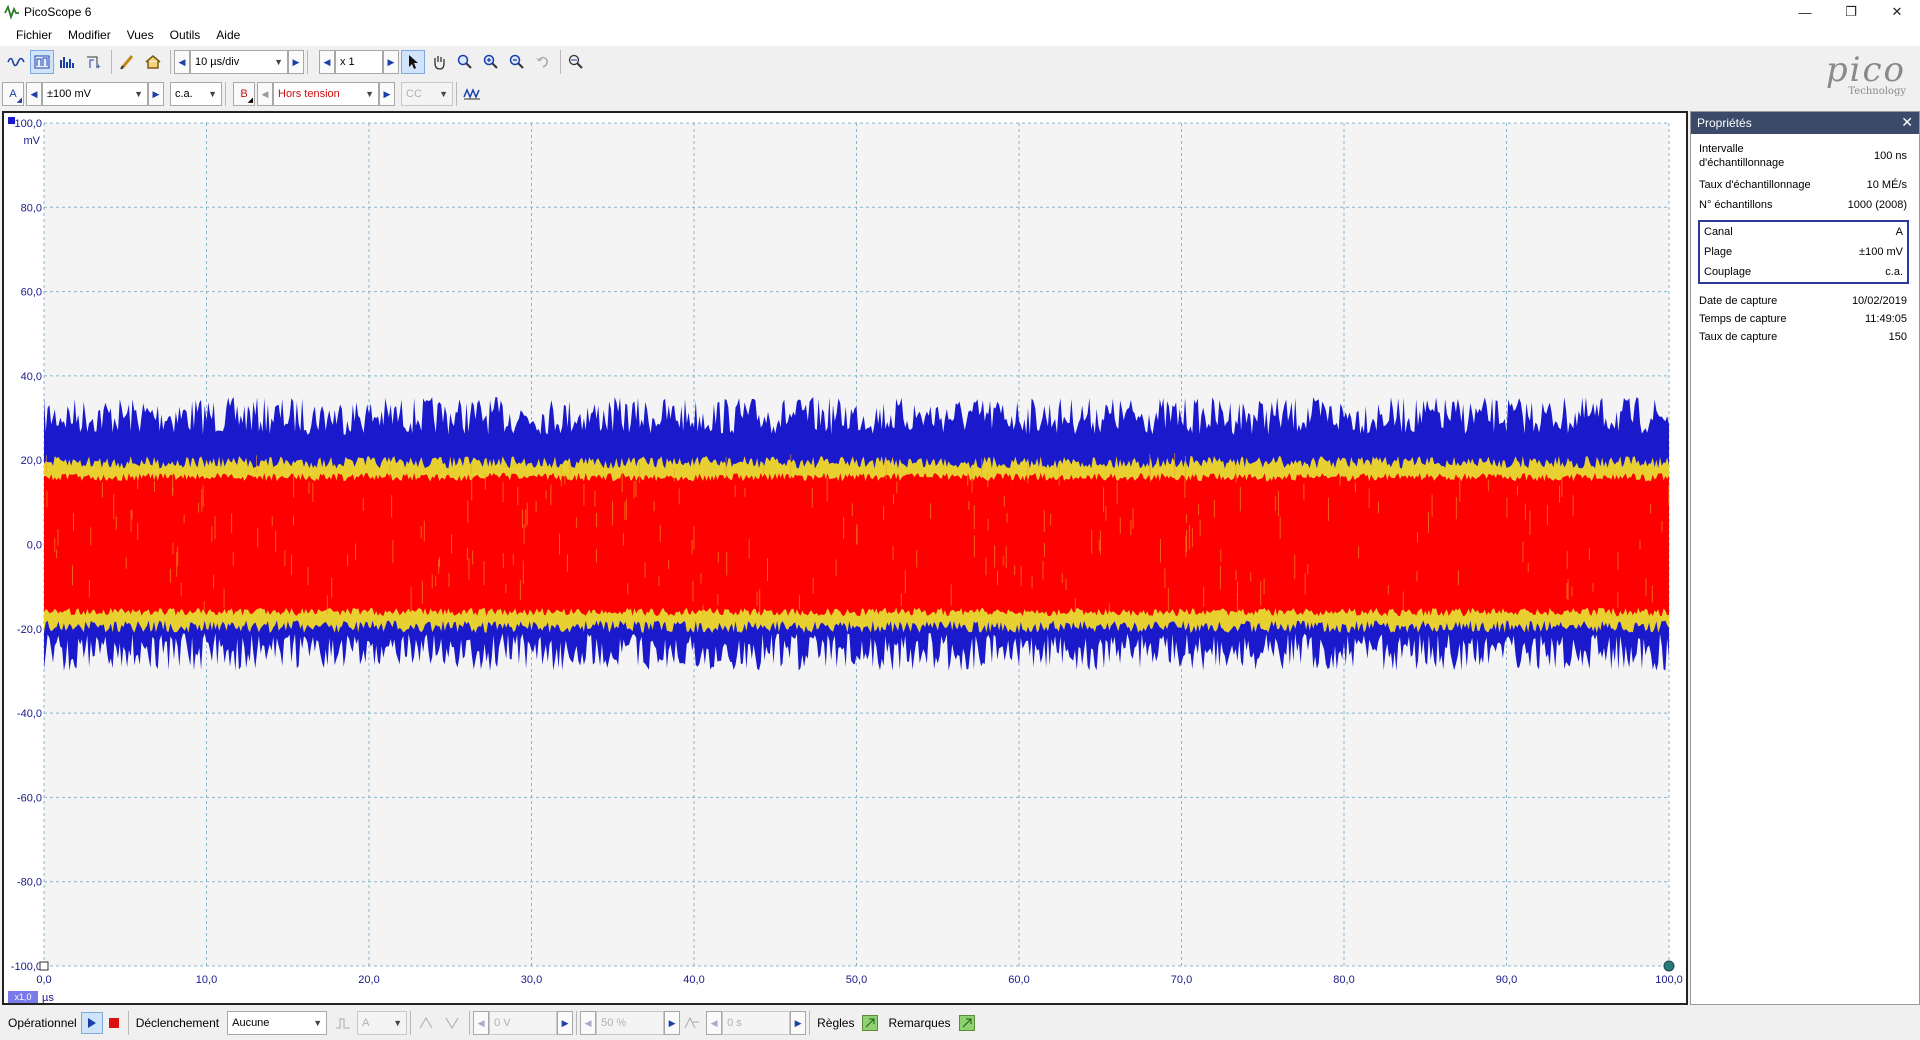 Image resolution: width=1920 pixels, height=1040 pixels. I want to click on channel-a-label: A, so click(13, 94).